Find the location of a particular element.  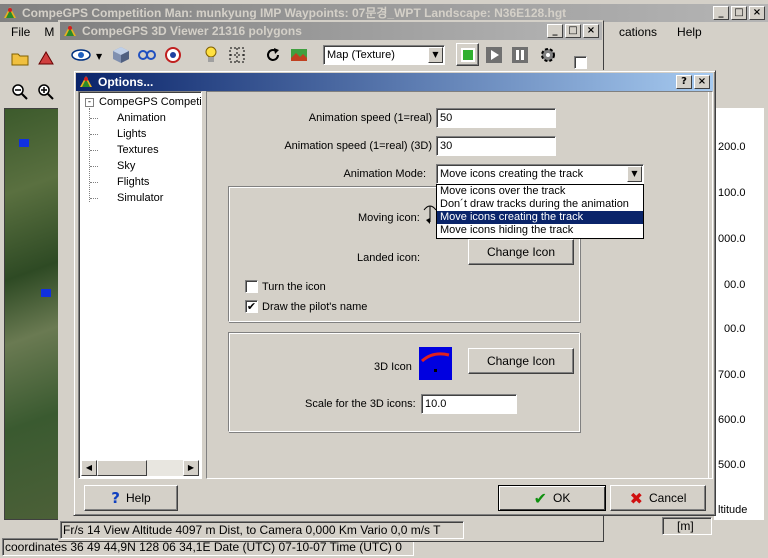

anim-speed-label: Animation speed (1=real) is located at coordinates (370, 118).